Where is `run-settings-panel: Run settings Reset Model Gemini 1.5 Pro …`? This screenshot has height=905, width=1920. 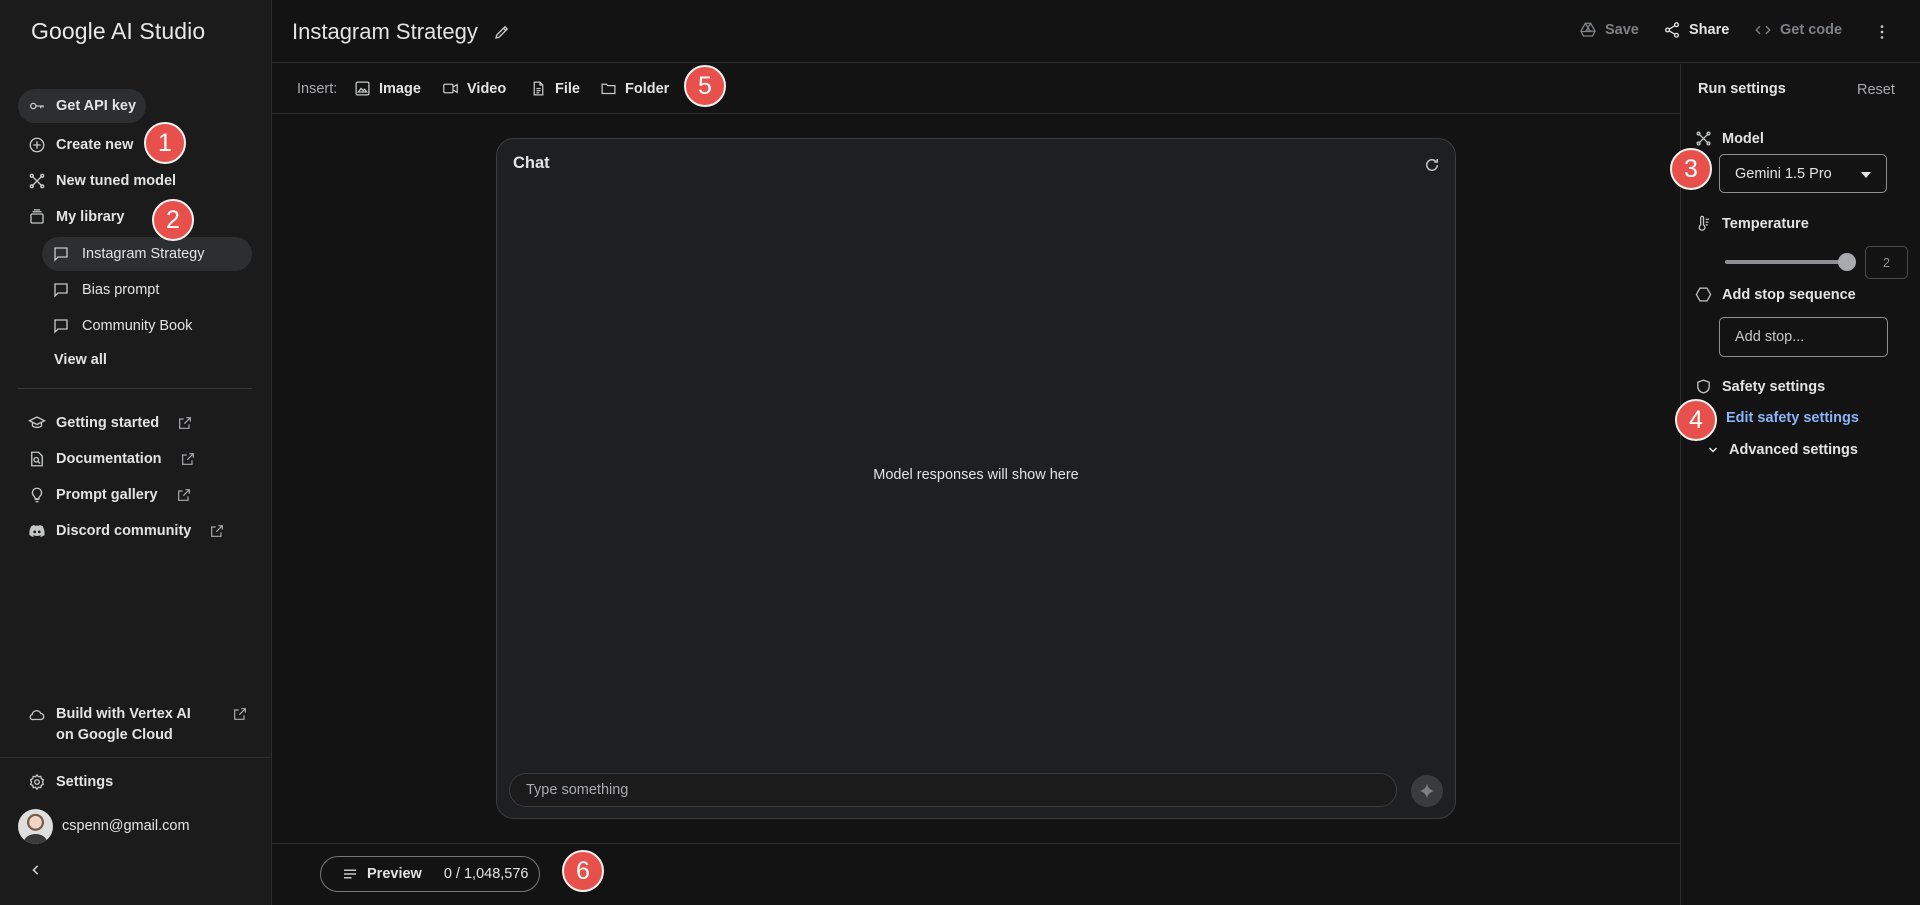
run-settings-panel: Run settings Reset Model Gemini 1.5 Pro … is located at coordinates (1800, 484).